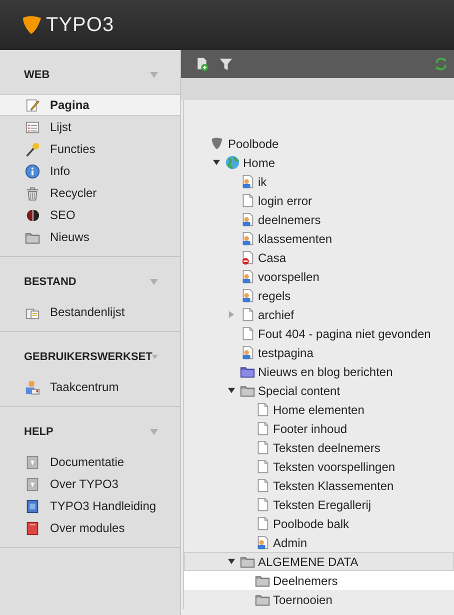 This screenshot has height=615, width=454. What do you see at coordinates (32, 528) in the screenshot?
I see `book-icon` at bounding box center [32, 528].